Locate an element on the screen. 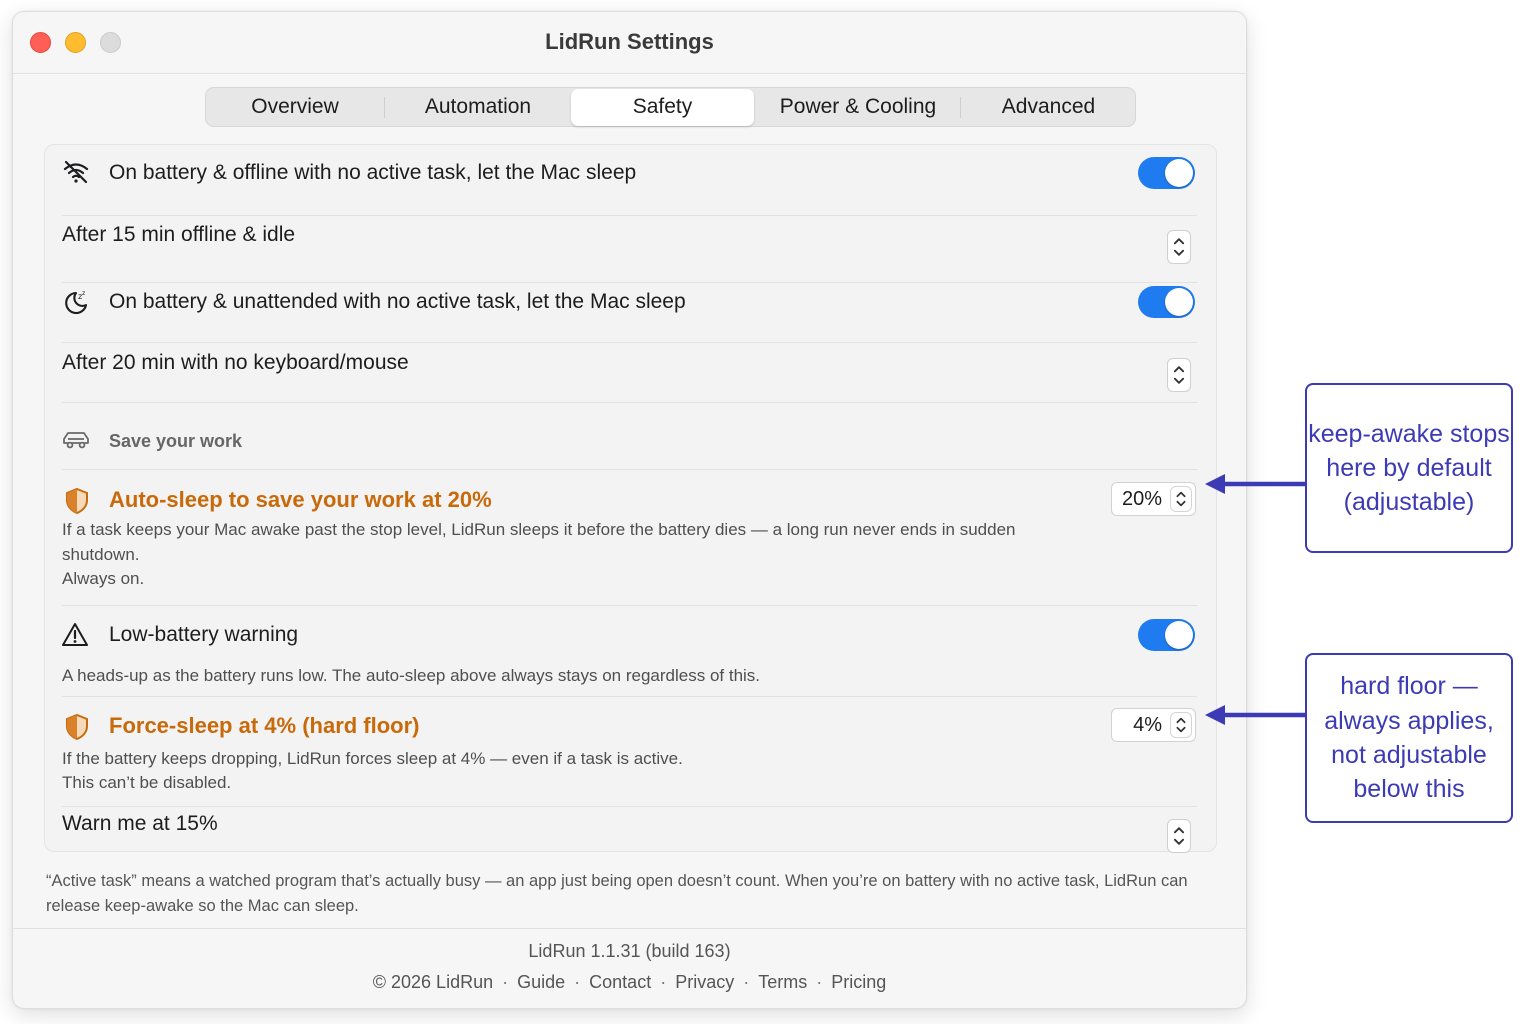  pricing-link: Pricing is located at coordinates (858, 982).